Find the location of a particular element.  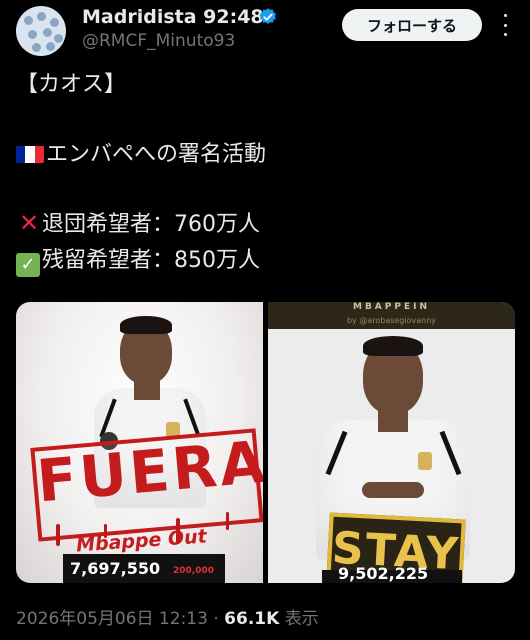

display-name: Madridista 92:48 is located at coordinates (173, 17).